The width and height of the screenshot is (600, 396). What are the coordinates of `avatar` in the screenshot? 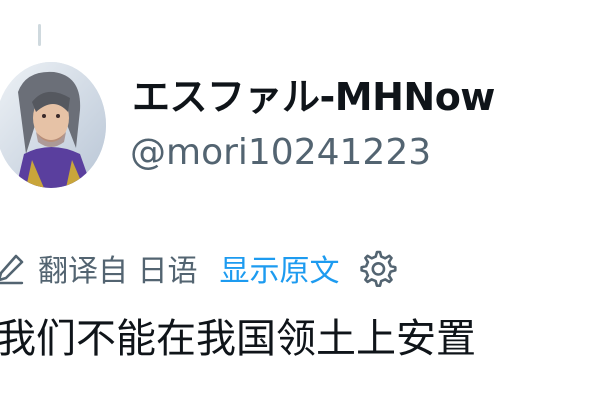 It's located at (53, 125).